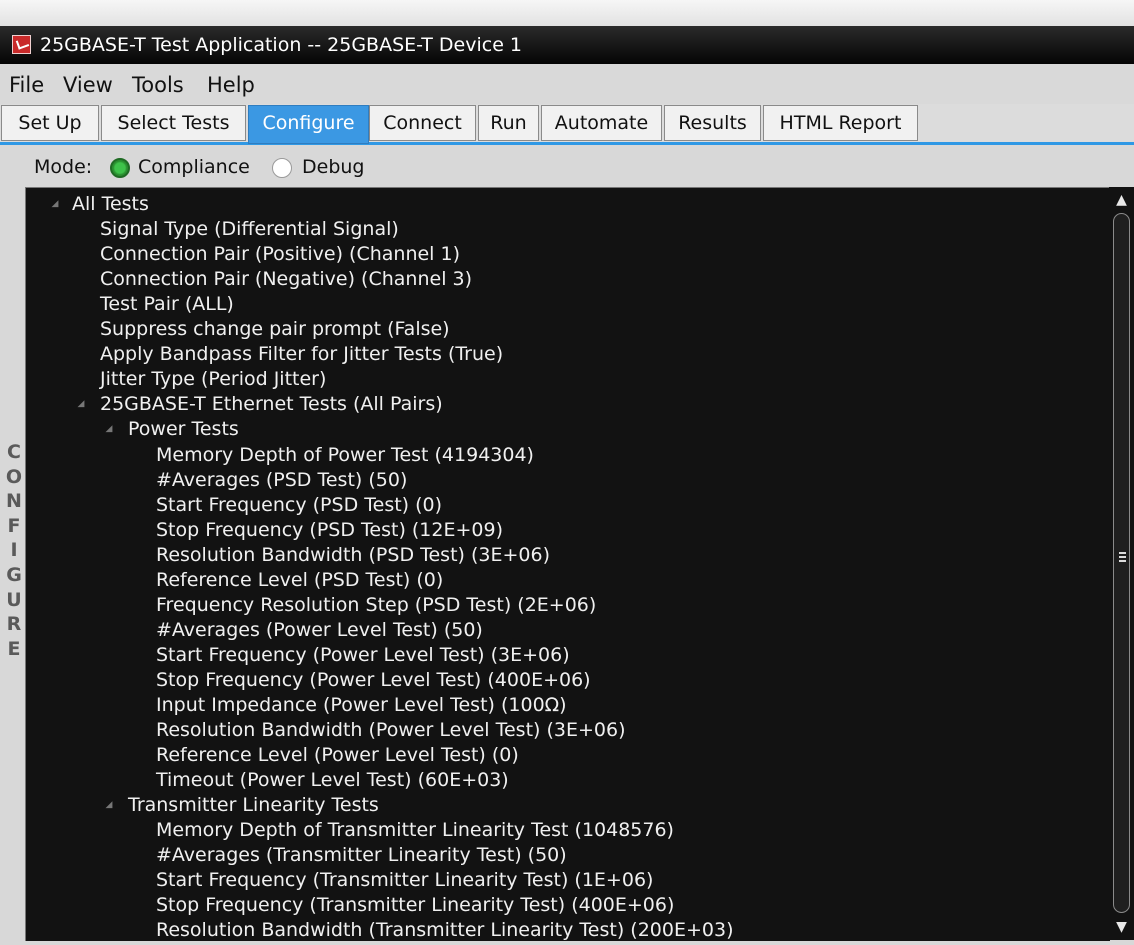 This screenshot has width=1134, height=945. What do you see at coordinates (566, 630) in the screenshot?
I see `tree-item: #Averages (Power Level Test) (50)` at bounding box center [566, 630].